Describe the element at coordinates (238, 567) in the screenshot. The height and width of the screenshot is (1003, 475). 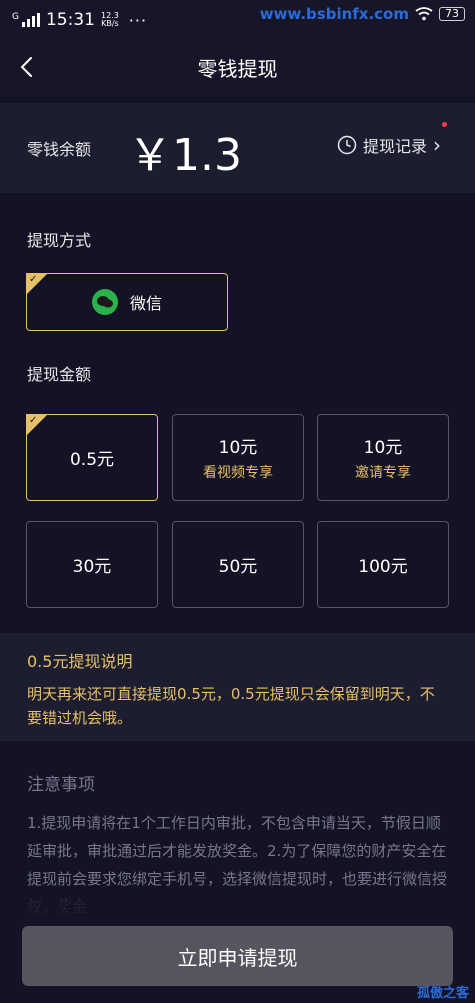
I see `amount-option-value: 50元` at that location.